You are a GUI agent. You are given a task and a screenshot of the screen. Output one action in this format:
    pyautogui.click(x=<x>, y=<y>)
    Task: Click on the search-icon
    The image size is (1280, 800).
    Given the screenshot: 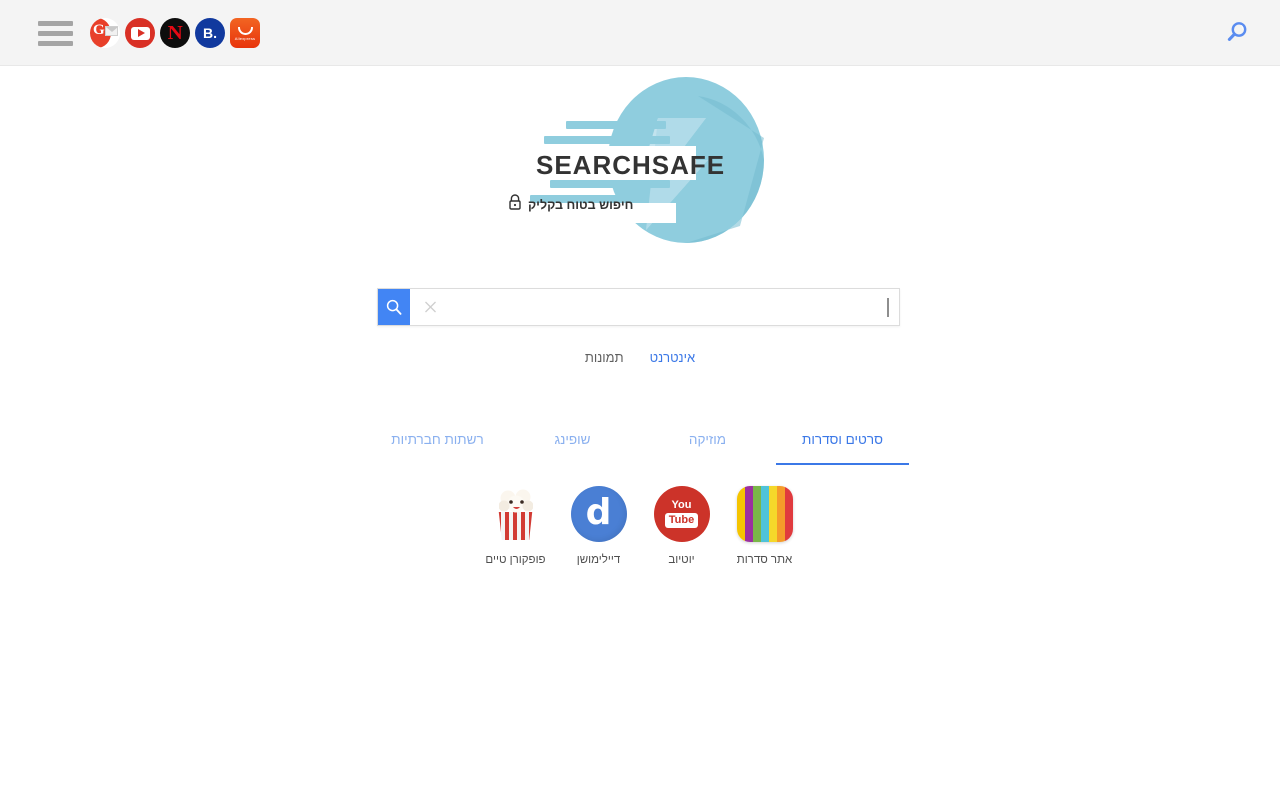 What is the action you would take?
    pyautogui.click(x=394, y=307)
    